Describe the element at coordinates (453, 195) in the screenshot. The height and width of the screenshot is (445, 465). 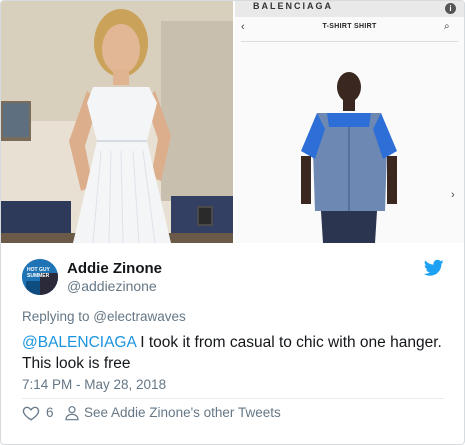
I see `chevron-right-icon: ›` at that location.